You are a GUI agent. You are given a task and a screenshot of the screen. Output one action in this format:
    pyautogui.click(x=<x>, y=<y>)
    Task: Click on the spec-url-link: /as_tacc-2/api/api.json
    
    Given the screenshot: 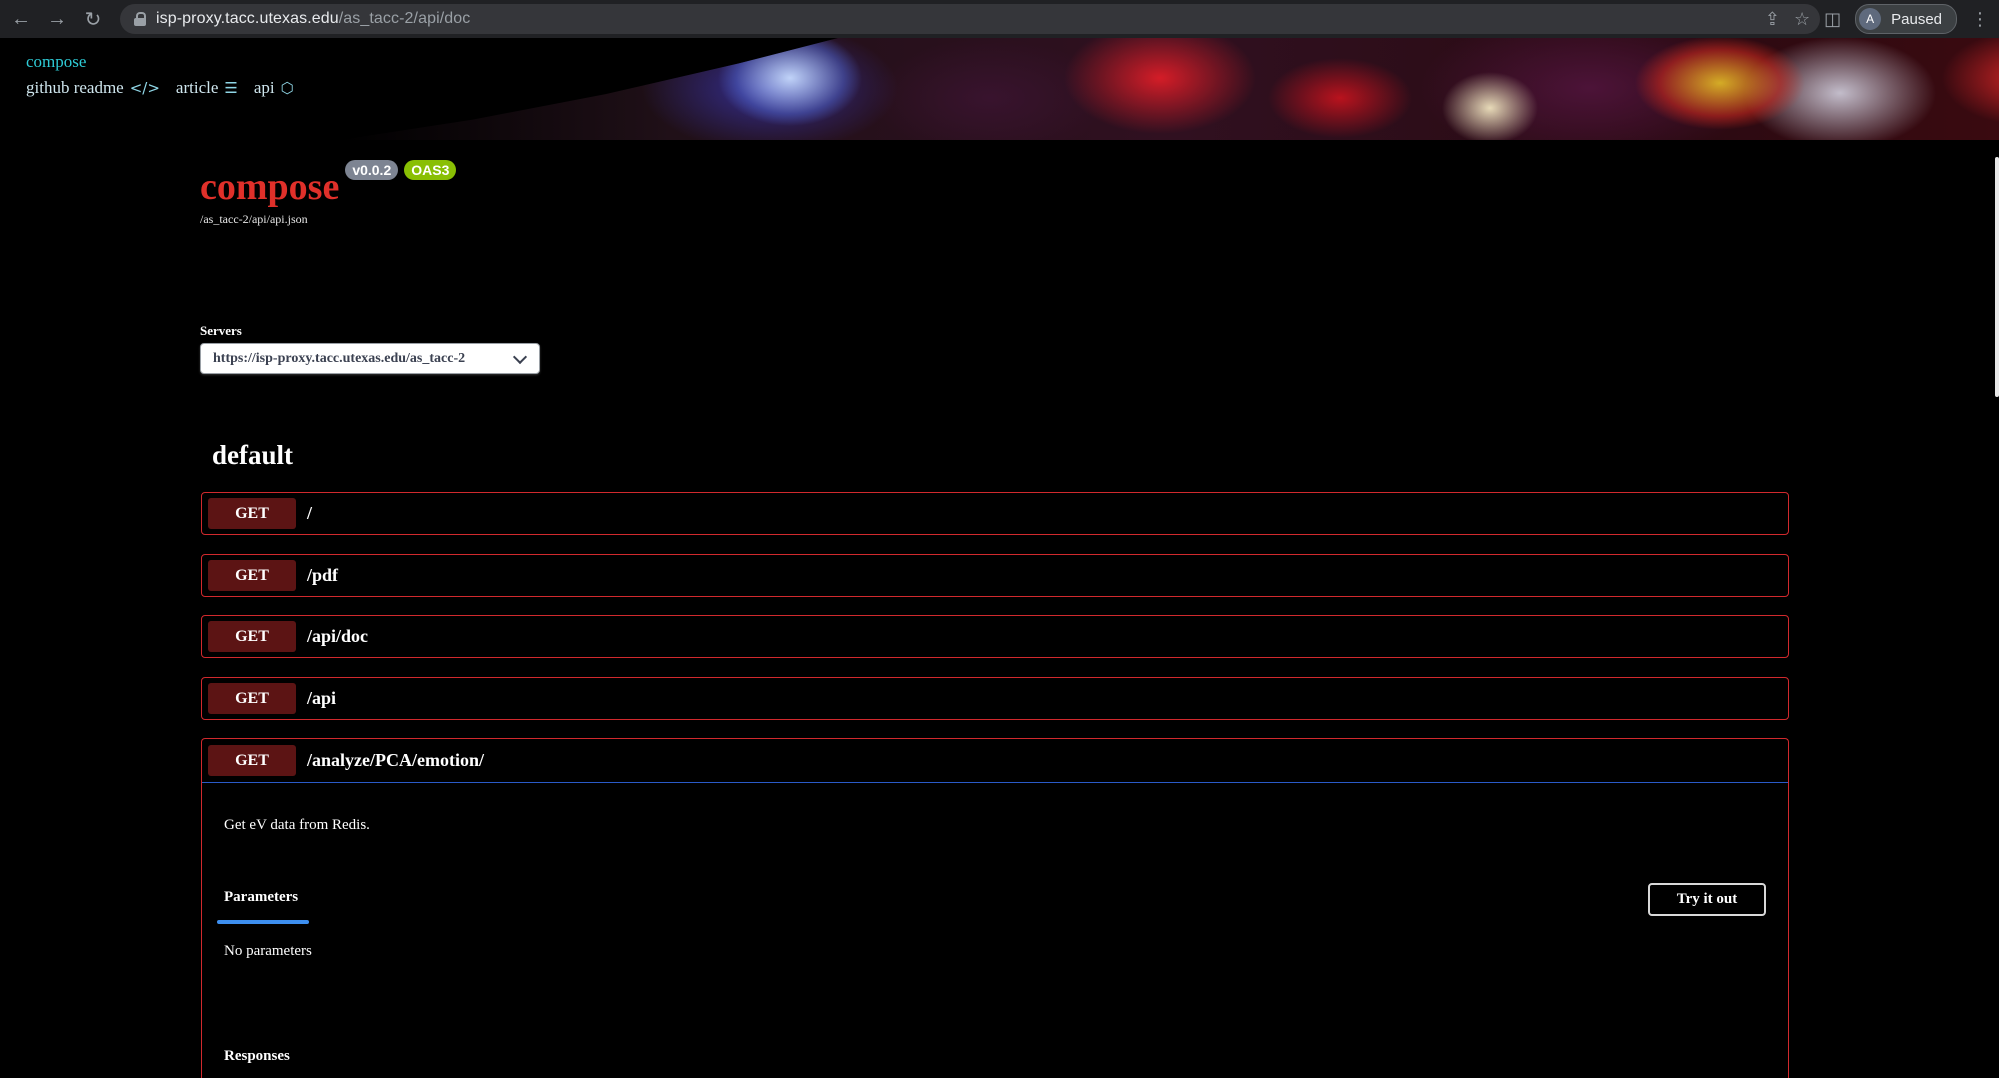 What is the action you would take?
    pyautogui.click(x=328, y=219)
    